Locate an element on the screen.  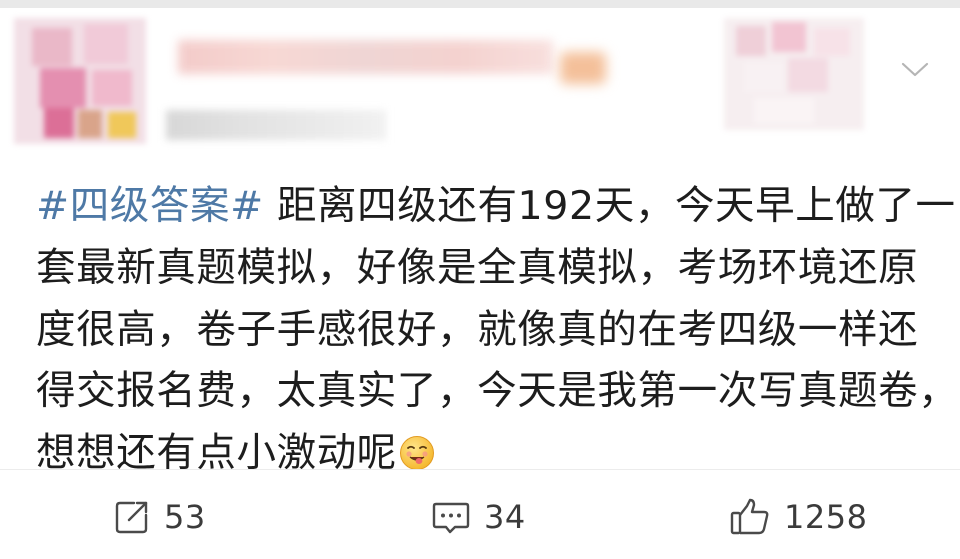
post-meta-blurred is located at coordinates (276, 125).